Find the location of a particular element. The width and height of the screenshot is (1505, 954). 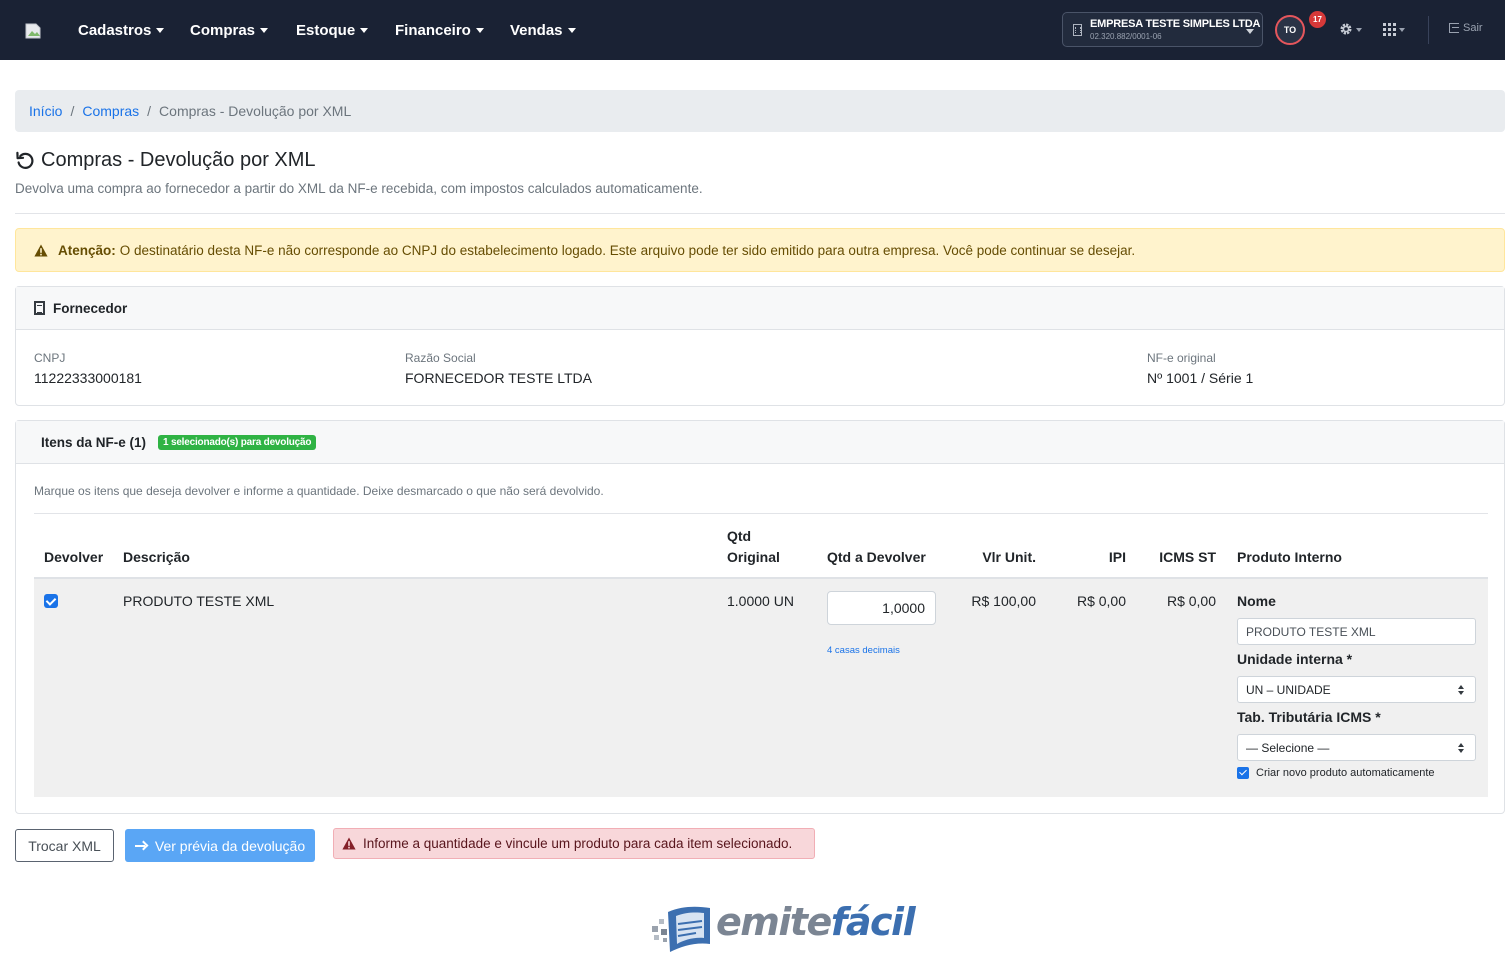

razao-social-label: Razão Social is located at coordinates (440, 358).